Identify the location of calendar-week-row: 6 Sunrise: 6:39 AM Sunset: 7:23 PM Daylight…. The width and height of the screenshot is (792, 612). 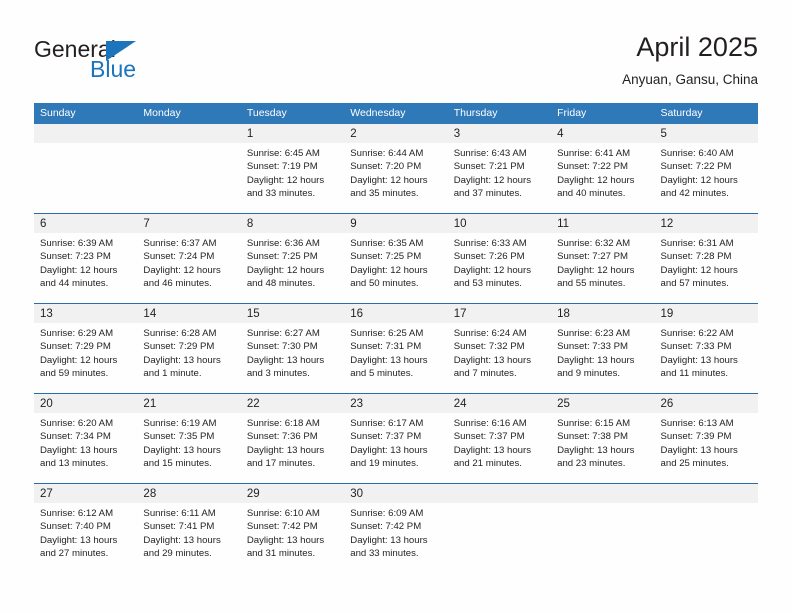
(396, 258).